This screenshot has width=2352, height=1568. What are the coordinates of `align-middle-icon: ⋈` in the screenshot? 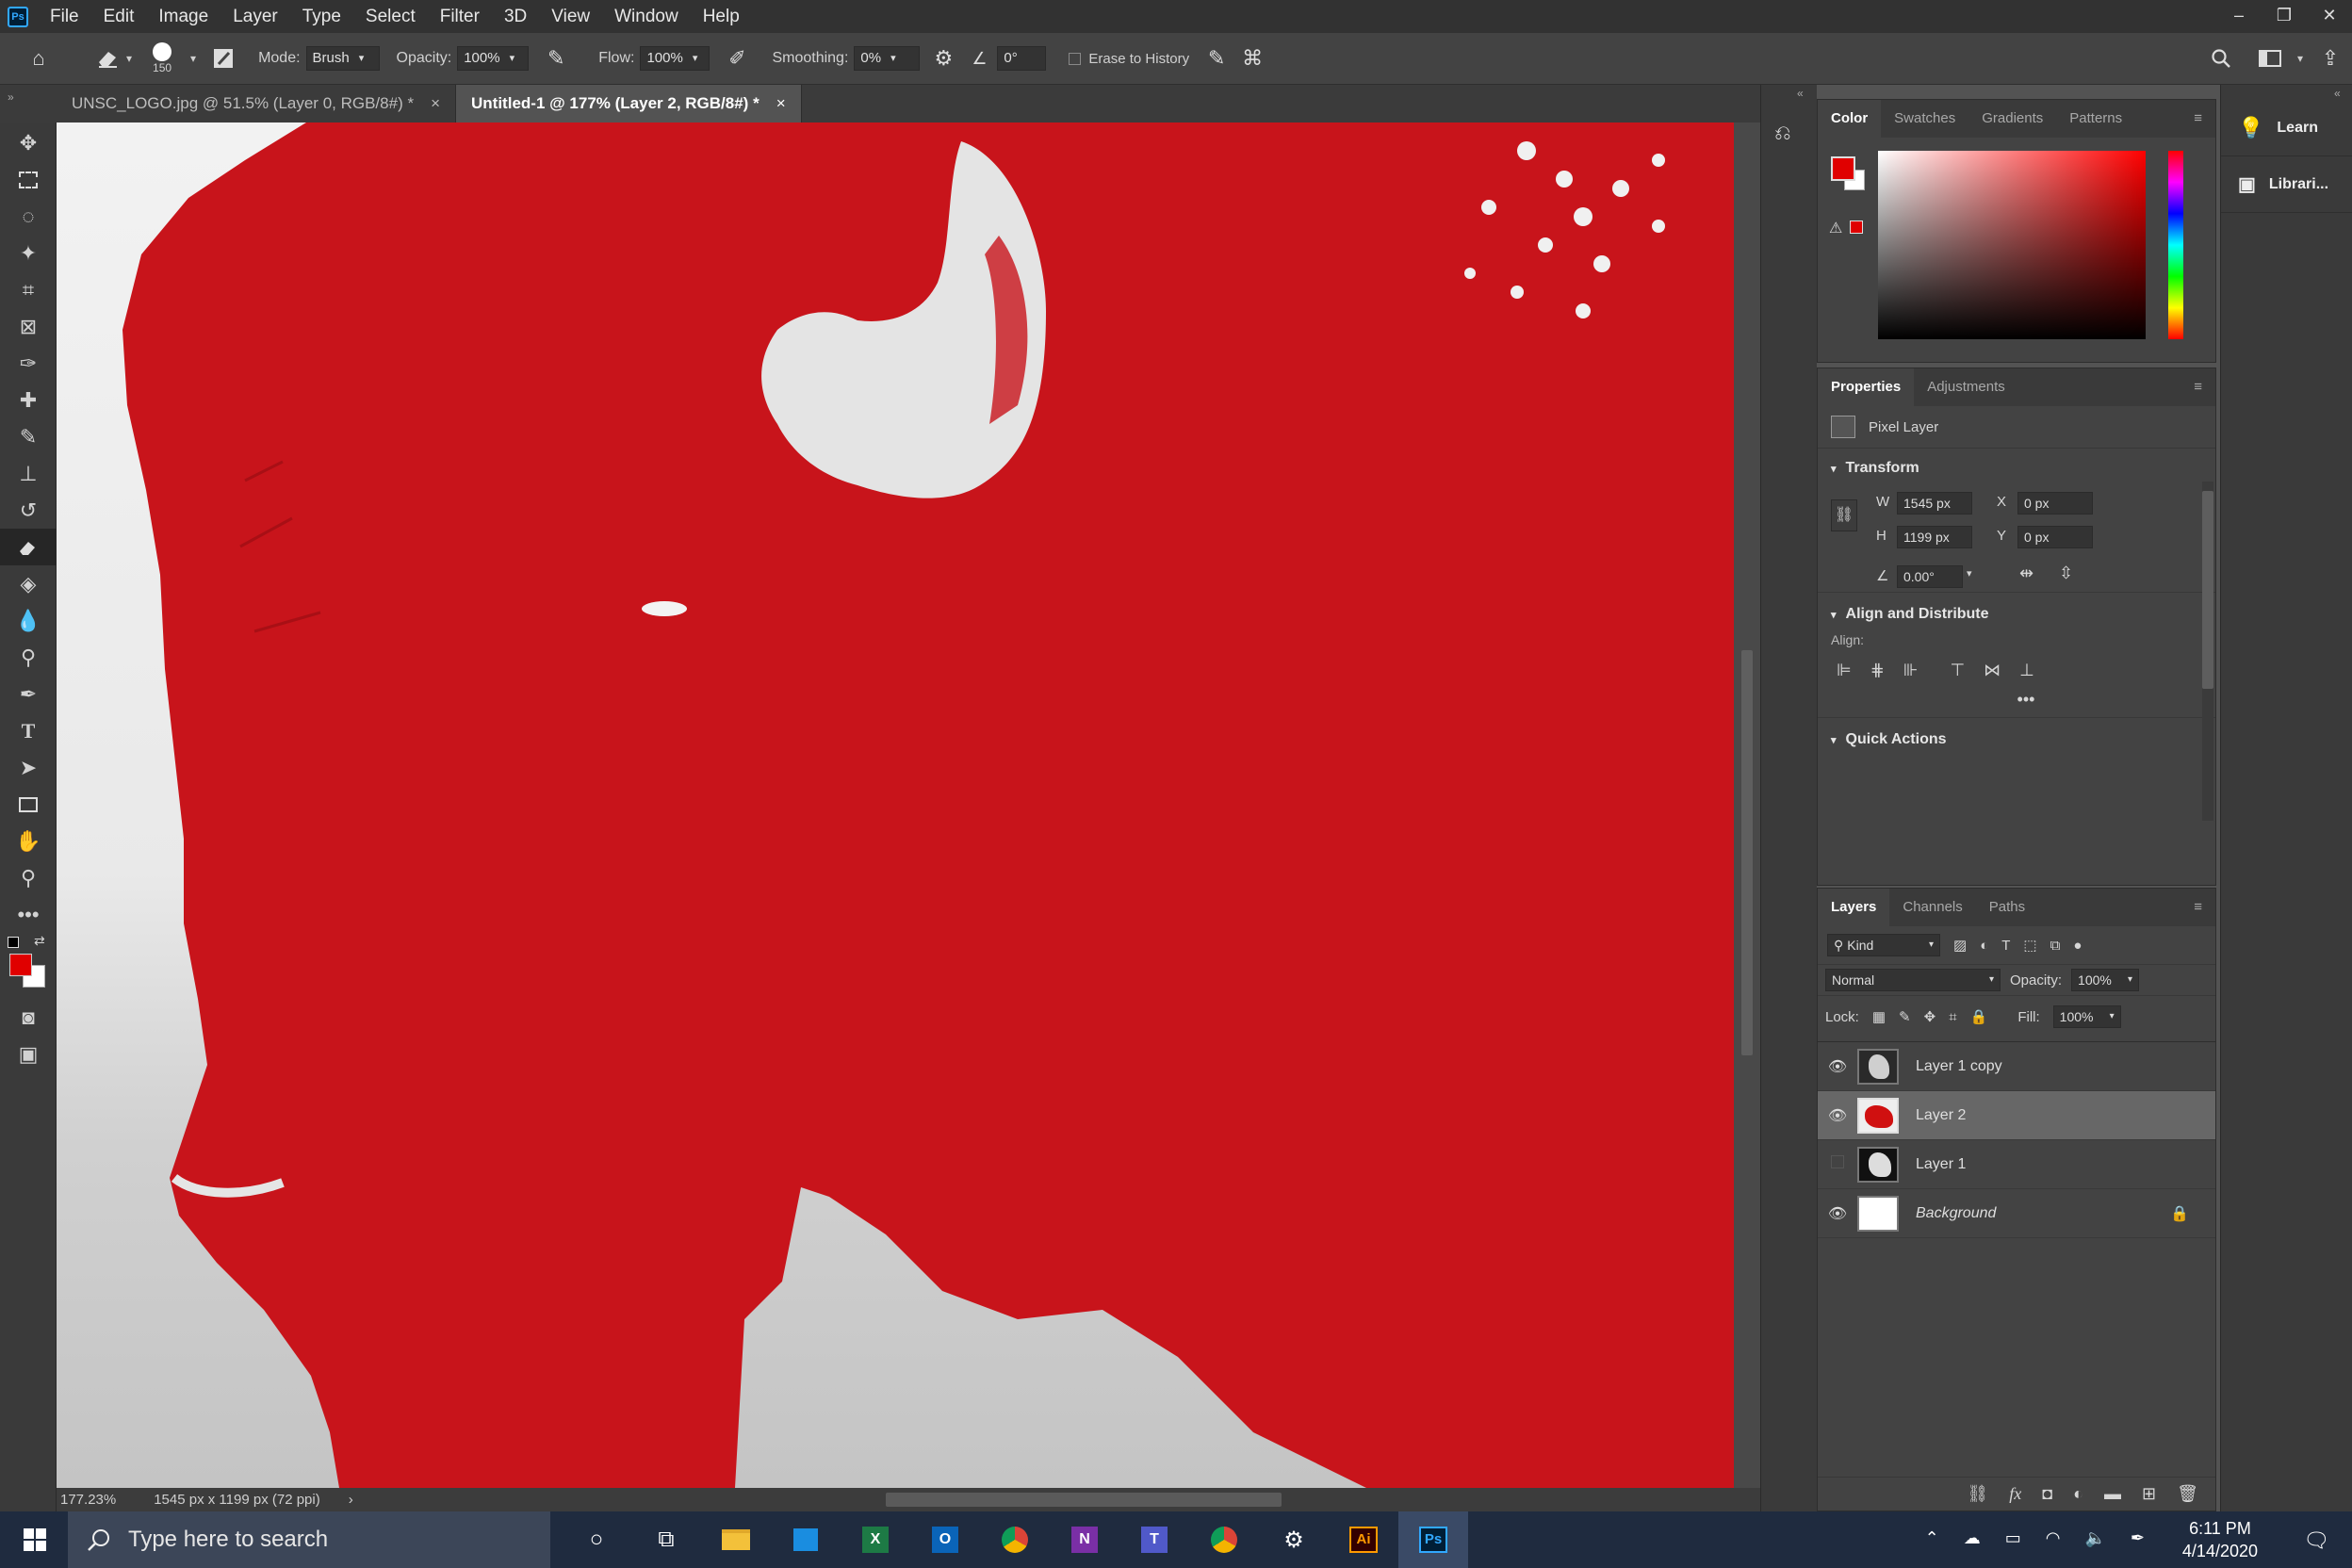 It's located at (1993, 671).